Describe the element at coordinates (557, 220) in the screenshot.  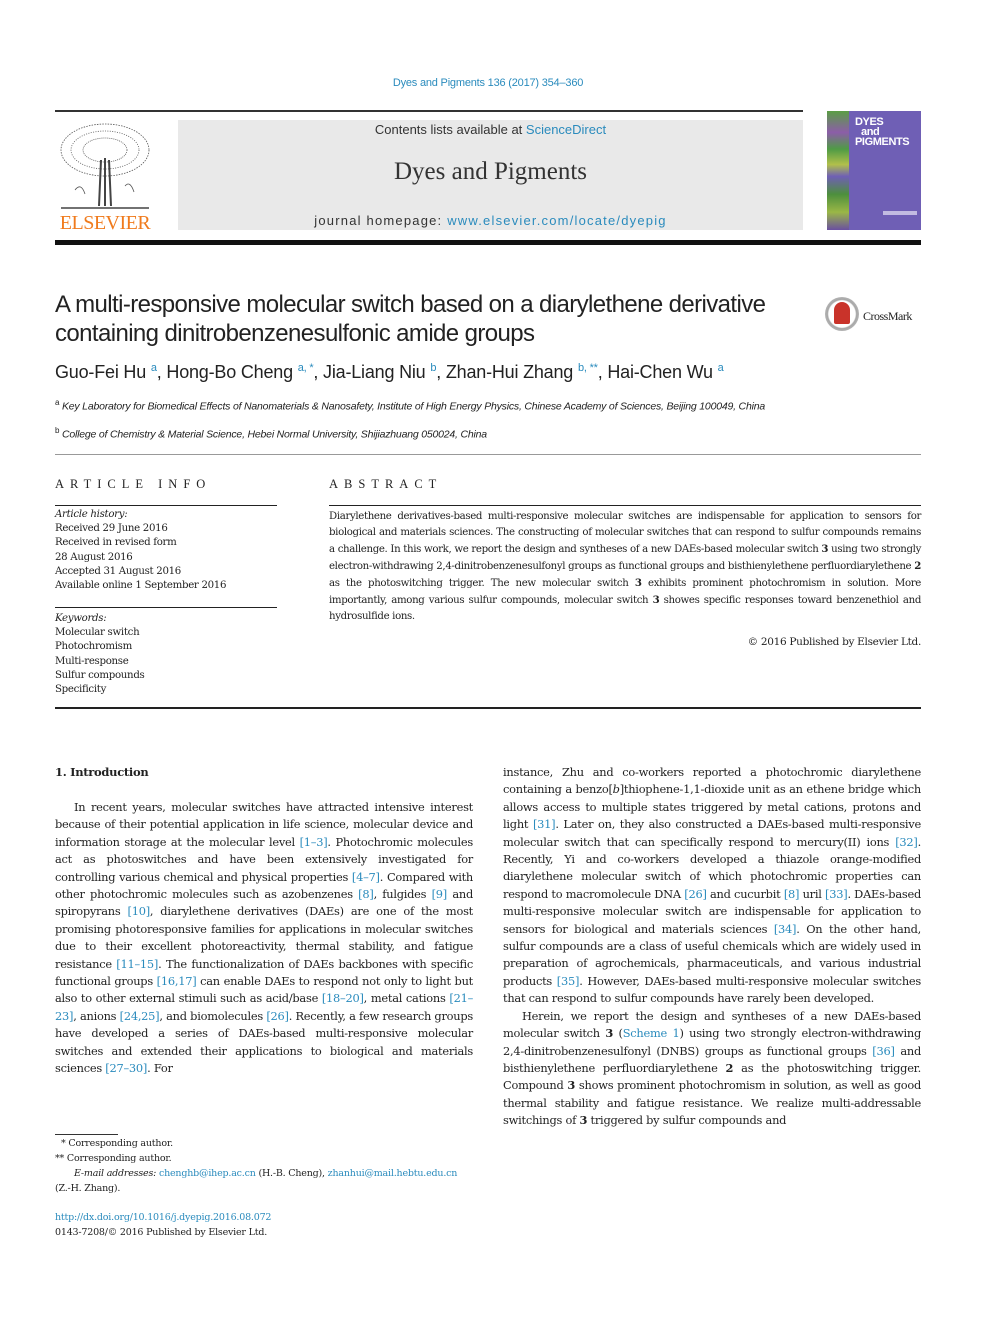
I see `journal-homepage-link: www.elsevier.com/locate/dyepig` at that location.